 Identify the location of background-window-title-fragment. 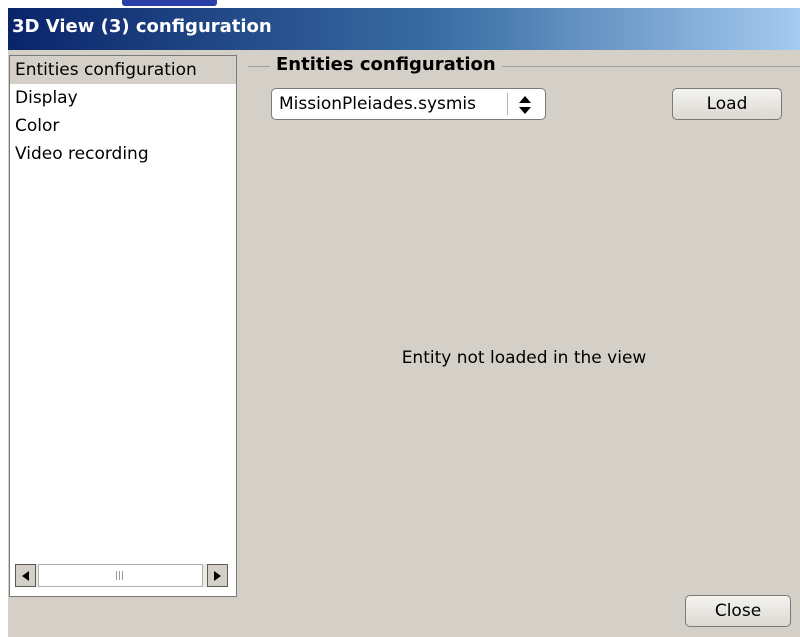
(169, 3).